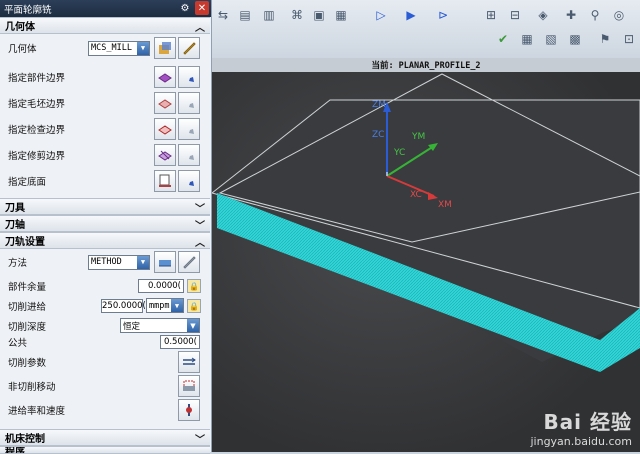  Describe the element at coordinates (223, 15) in the screenshot. I see `toolbar-icon: ⇆` at that location.